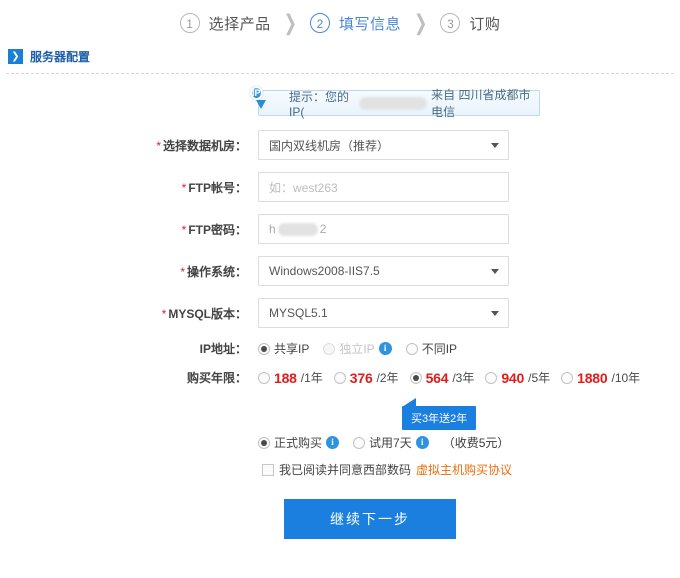 The width and height of the screenshot is (680, 578). I want to click on radio-option-term-10y: 1880 /10年, so click(600, 377).